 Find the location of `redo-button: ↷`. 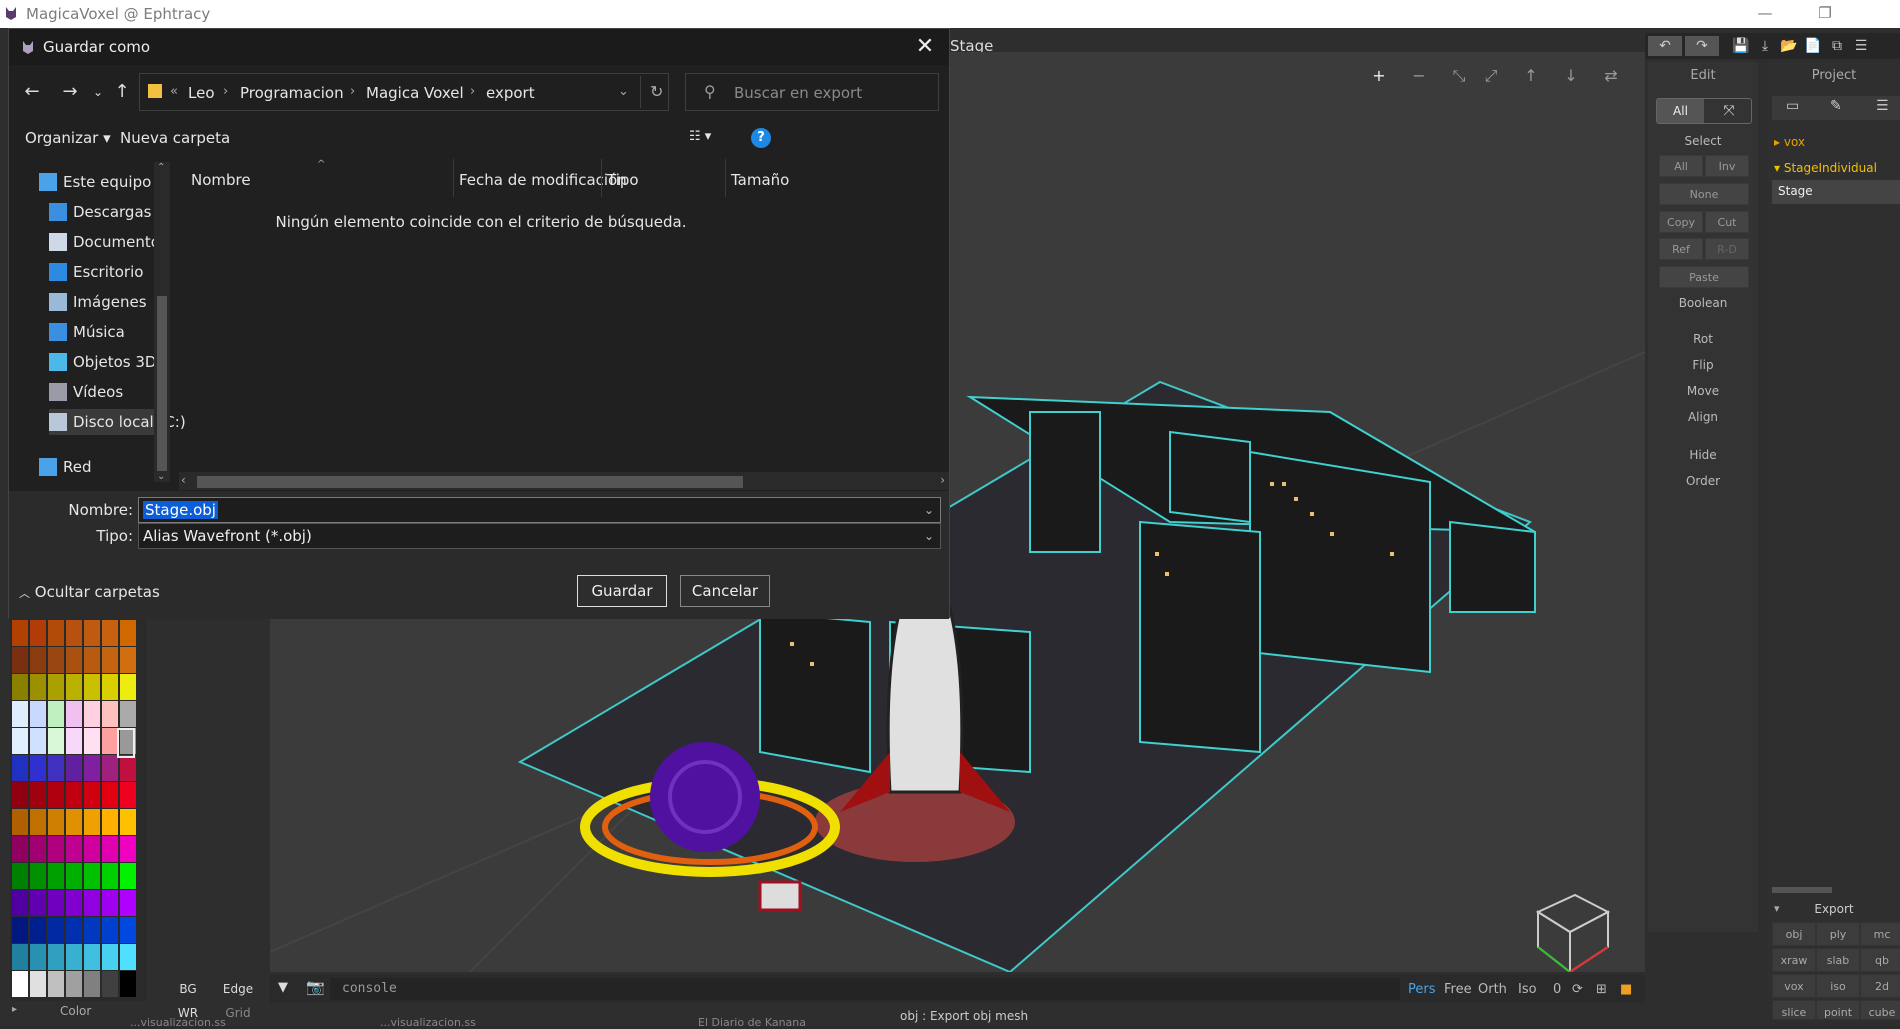

redo-button: ↷ is located at coordinates (1702, 46).